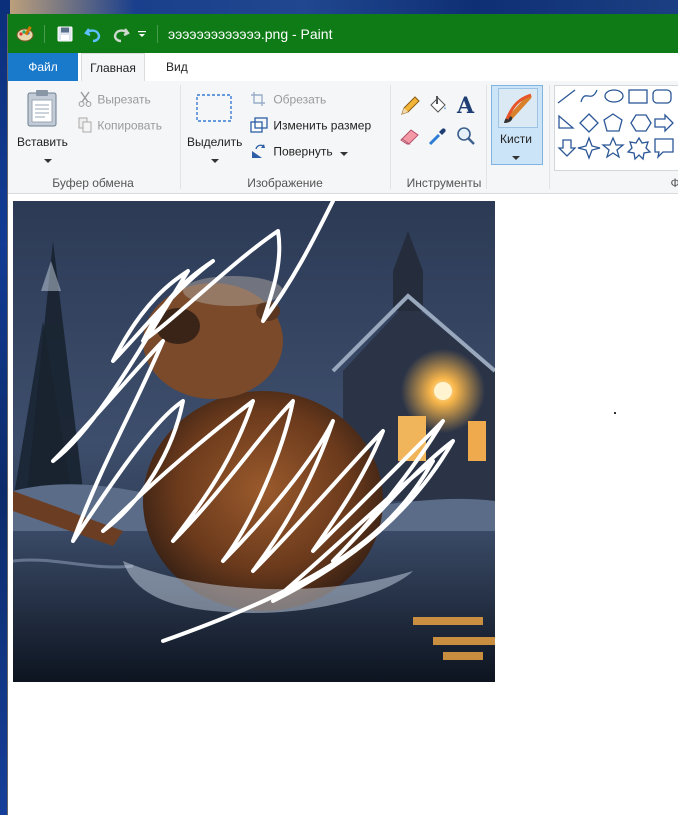 The image size is (678, 815). What do you see at coordinates (566, 96) in the screenshot?
I see `shape-line-icon` at bounding box center [566, 96].